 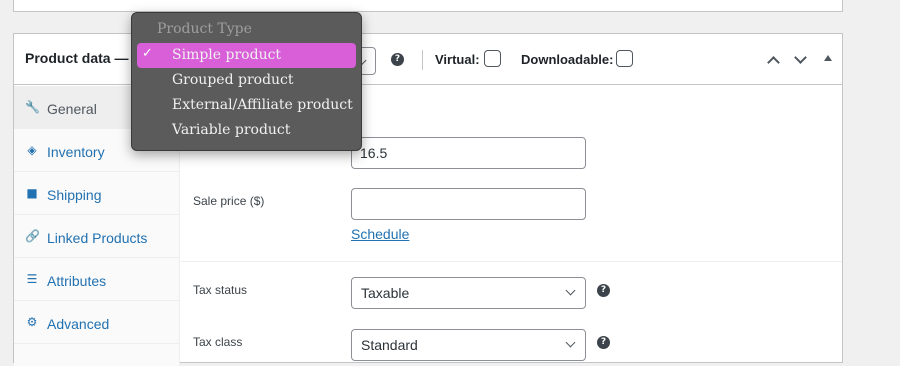 What do you see at coordinates (457, 59) in the screenshot?
I see `virtual-label: Virtual:` at bounding box center [457, 59].